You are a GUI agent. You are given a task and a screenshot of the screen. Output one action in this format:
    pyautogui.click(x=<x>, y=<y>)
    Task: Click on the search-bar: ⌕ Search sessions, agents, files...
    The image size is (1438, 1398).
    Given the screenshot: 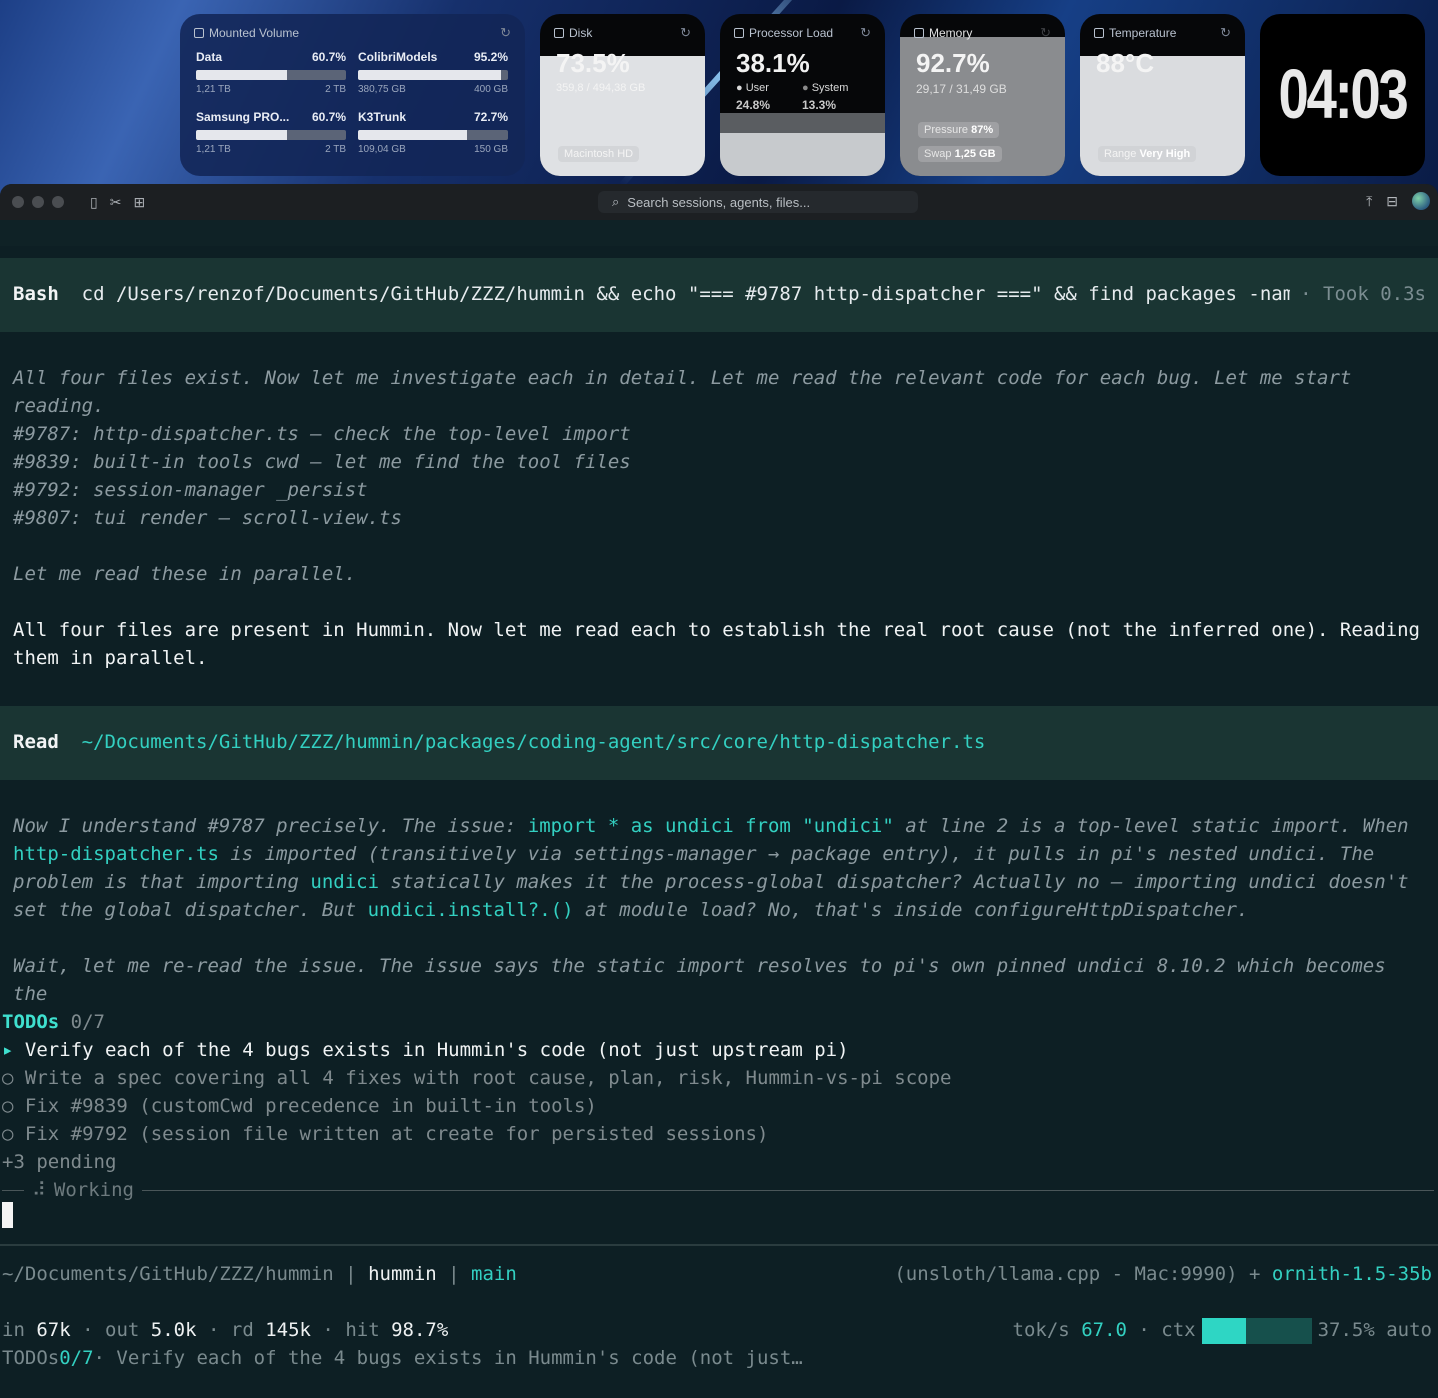 What is the action you would take?
    pyautogui.click(x=758, y=202)
    